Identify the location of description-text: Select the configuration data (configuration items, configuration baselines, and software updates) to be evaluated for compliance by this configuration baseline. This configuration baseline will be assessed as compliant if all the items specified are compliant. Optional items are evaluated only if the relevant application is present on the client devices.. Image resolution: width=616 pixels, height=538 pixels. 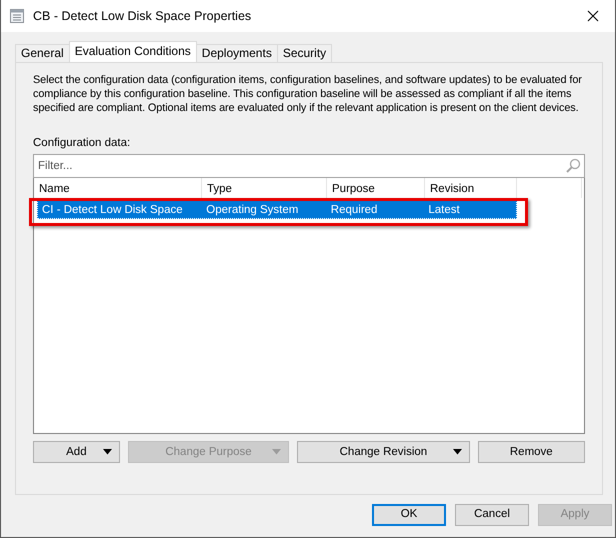
(308, 94).